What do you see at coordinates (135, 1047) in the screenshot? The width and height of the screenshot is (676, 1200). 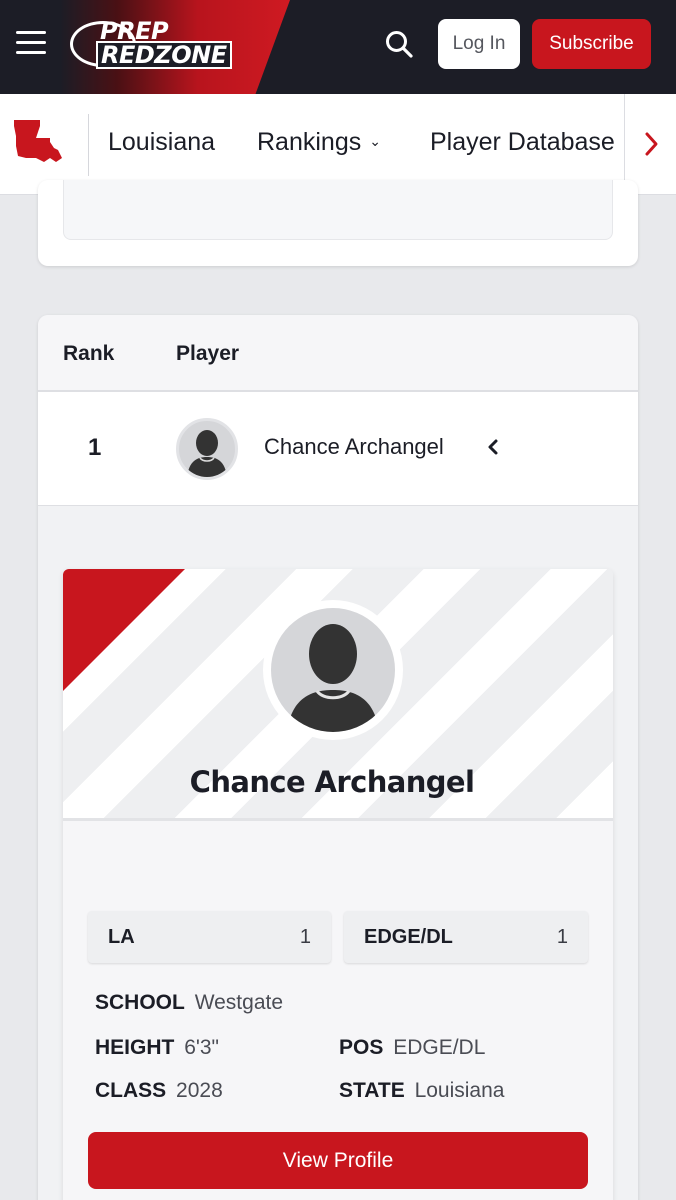 I see `height-label: HEIGHT` at bounding box center [135, 1047].